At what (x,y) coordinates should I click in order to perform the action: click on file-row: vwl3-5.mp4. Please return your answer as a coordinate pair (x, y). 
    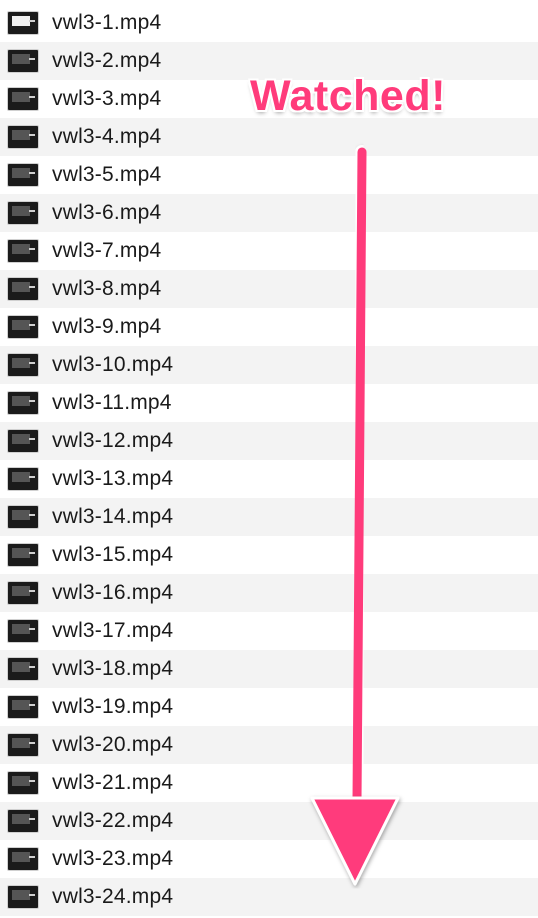
    Looking at the image, I should click on (269, 175).